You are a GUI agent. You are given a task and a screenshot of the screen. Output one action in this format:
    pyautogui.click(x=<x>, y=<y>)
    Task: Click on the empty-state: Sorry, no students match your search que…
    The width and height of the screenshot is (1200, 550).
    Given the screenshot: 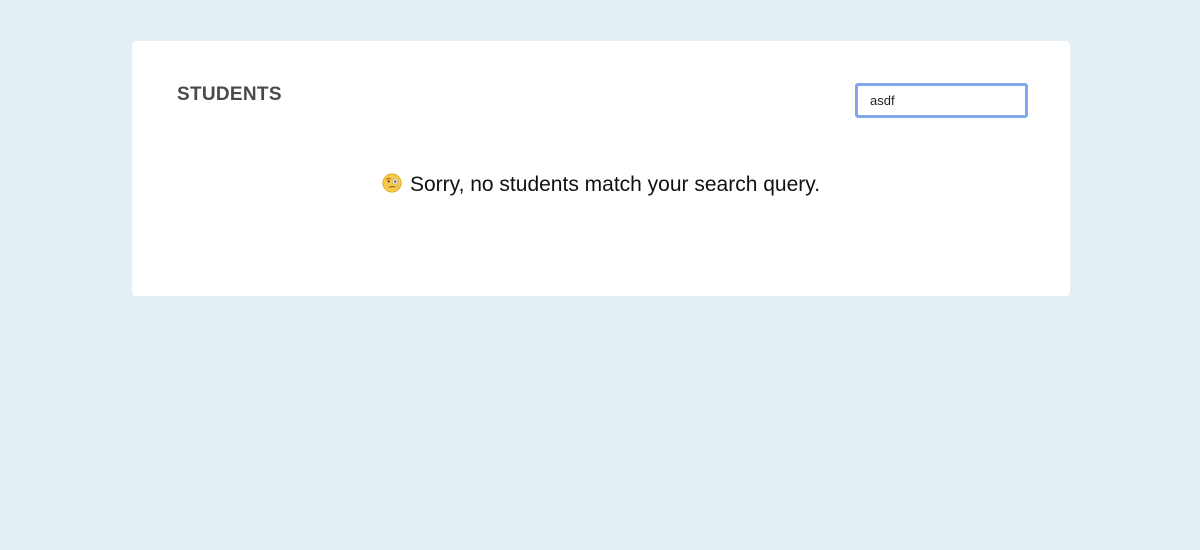 What is the action you would take?
    pyautogui.click(x=601, y=185)
    